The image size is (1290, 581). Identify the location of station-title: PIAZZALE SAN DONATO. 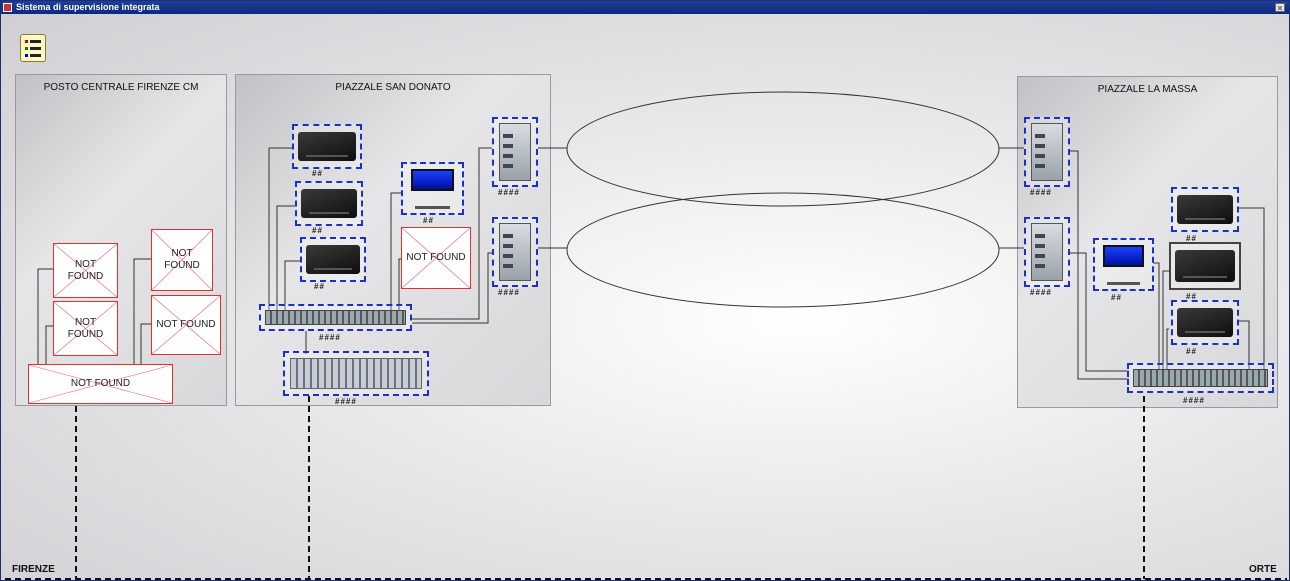
(393, 87).